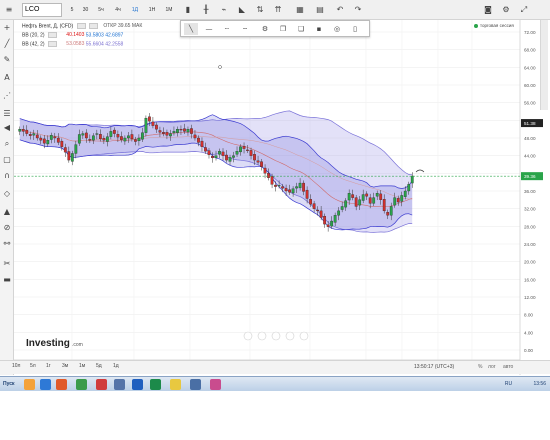 This screenshot has height=440, width=550. I want to click on auto-toggle: авто, so click(508, 367).